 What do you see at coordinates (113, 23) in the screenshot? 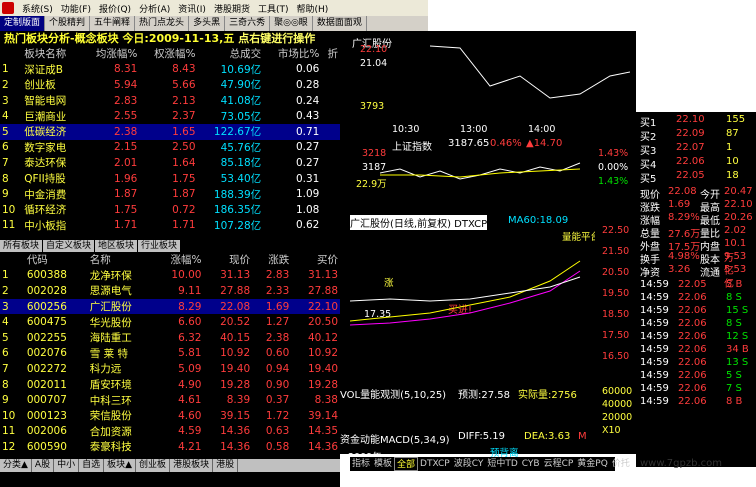
I see `tab-2: 五牛阐释` at bounding box center [113, 23].